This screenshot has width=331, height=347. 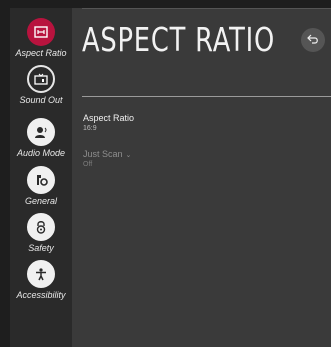 I want to click on sidebar-item-label: Aspect Ratio, so click(x=41, y=53).